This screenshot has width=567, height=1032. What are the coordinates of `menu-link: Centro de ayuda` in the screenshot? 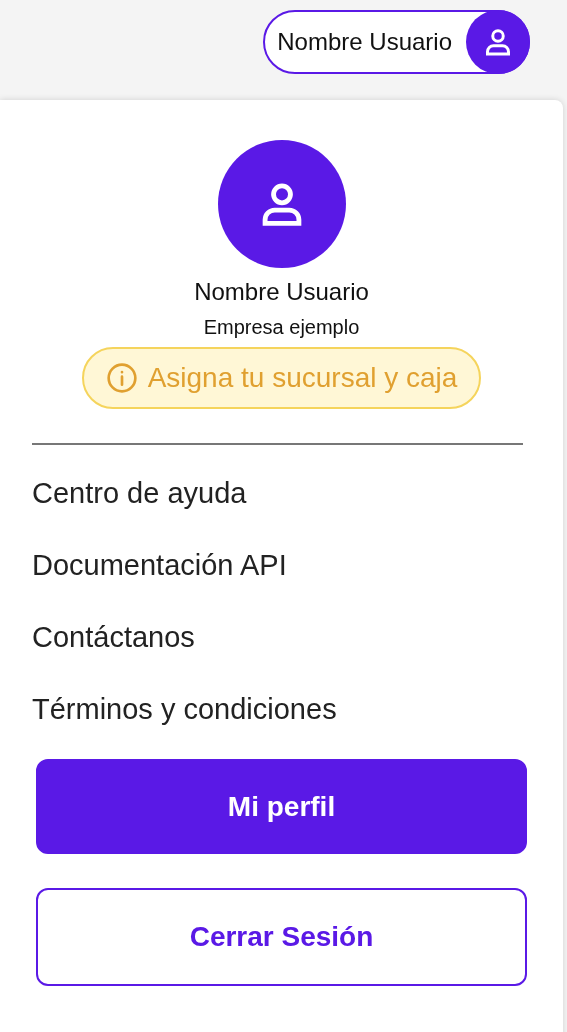 It's located at (139, 493).